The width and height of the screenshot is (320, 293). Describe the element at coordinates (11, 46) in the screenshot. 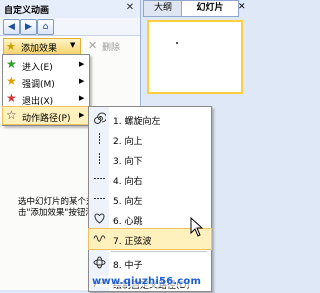

I see `star-icon: ★` at that location.